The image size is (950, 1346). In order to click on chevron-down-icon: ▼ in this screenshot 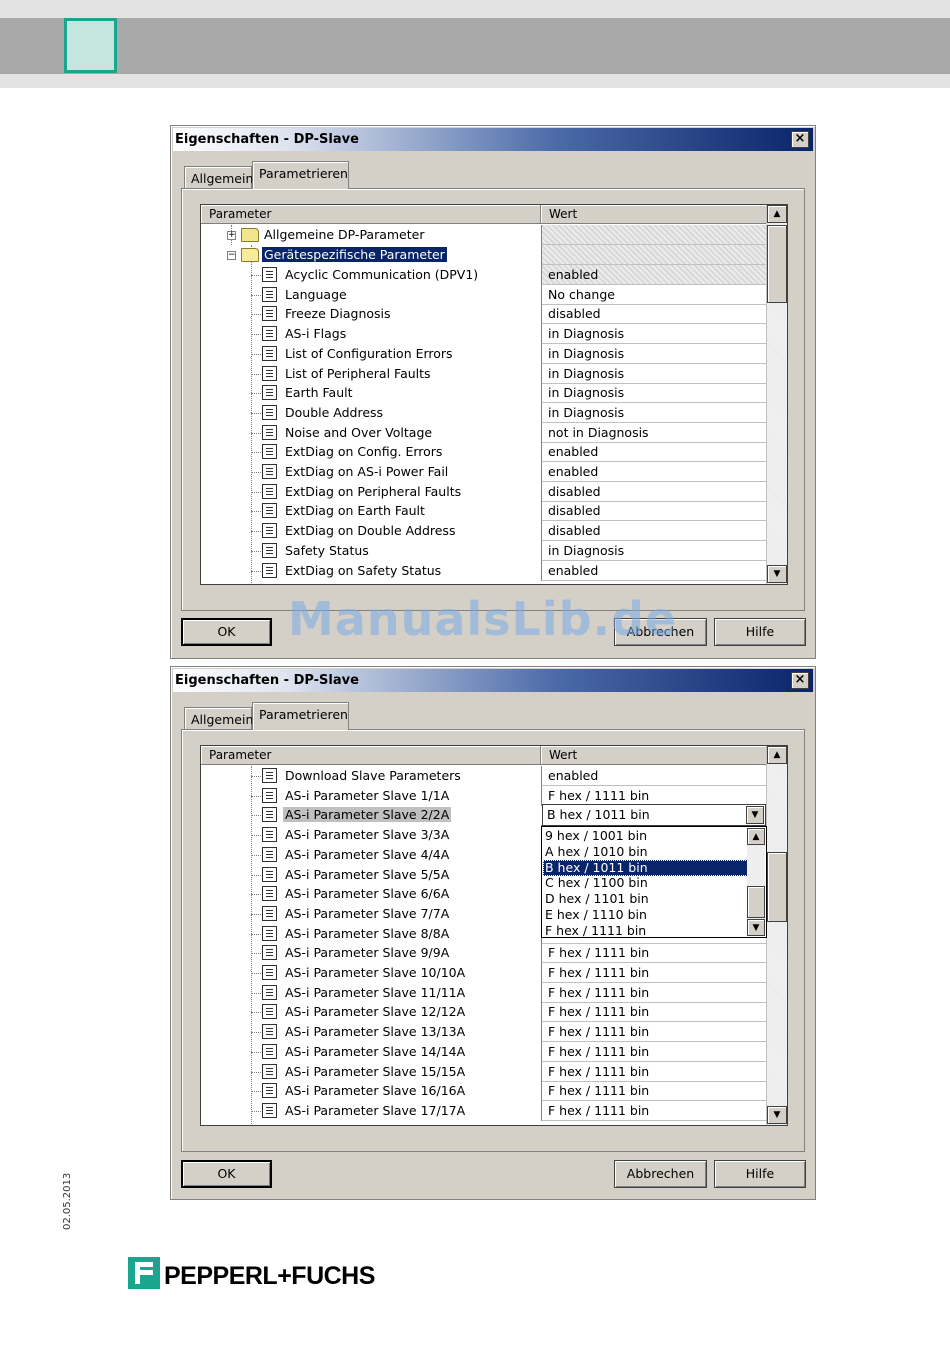, I will do `click(755, 815)`.